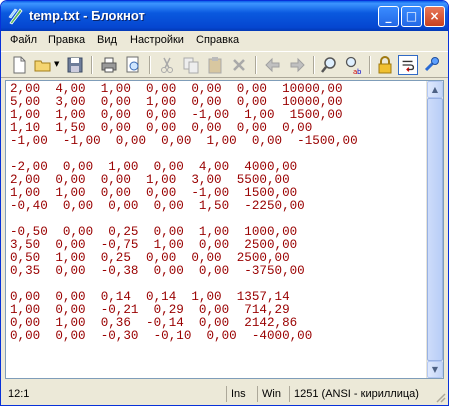 The image size is (449, 406). What do you see at coordinates (161, 336) in the screenshot?
I see `text-line: 0,00 0,00 -0,30 -0,10 0,00 -4000,00` at bounding box center [161, 336].